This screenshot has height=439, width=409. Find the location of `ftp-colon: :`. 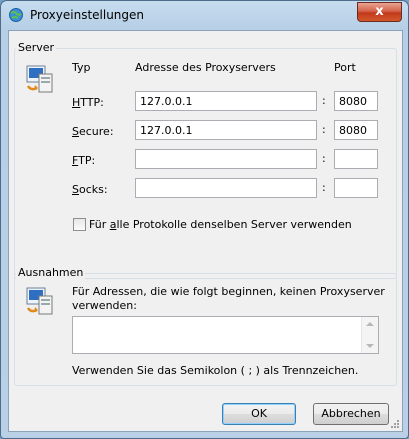

ftp-colon: : is located at coordinates (324, 158).